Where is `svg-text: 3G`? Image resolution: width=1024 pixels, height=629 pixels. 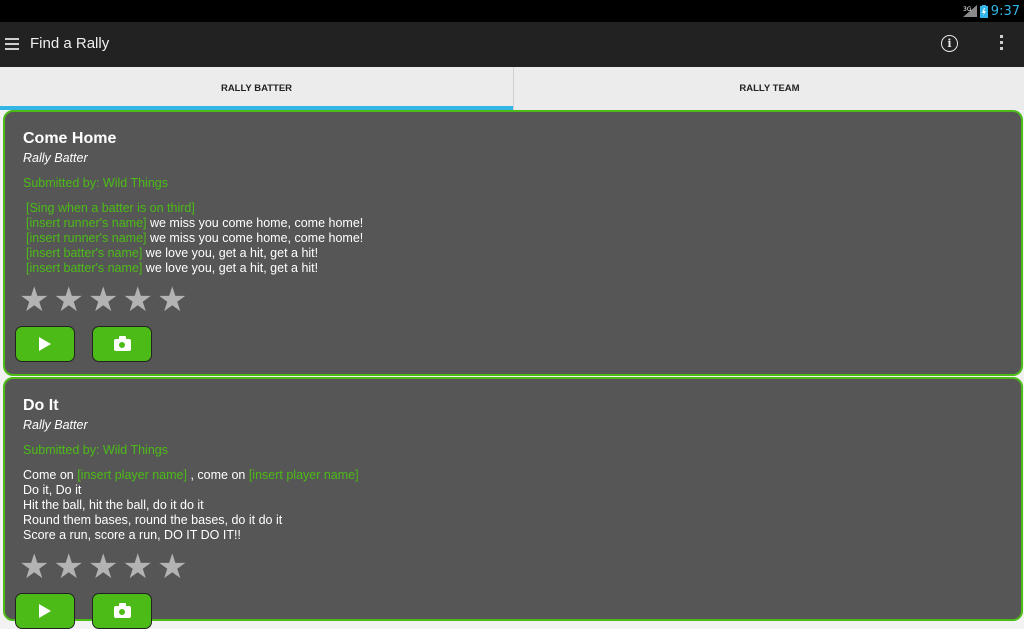
svg-text: 3G is located at coordinates (967, 9).